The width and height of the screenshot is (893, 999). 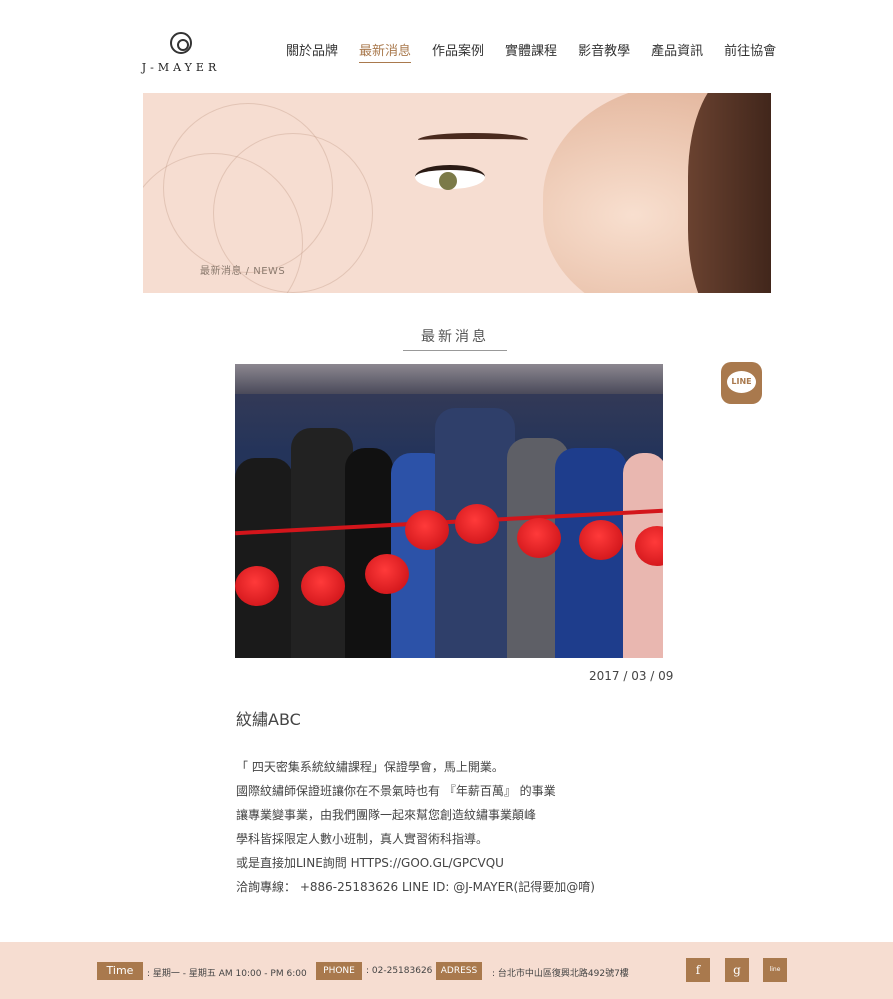 What do you see at coordinates (698, 970) in the screenshot?
I see `facebook-icon: f` at bounding box center [698, 970].